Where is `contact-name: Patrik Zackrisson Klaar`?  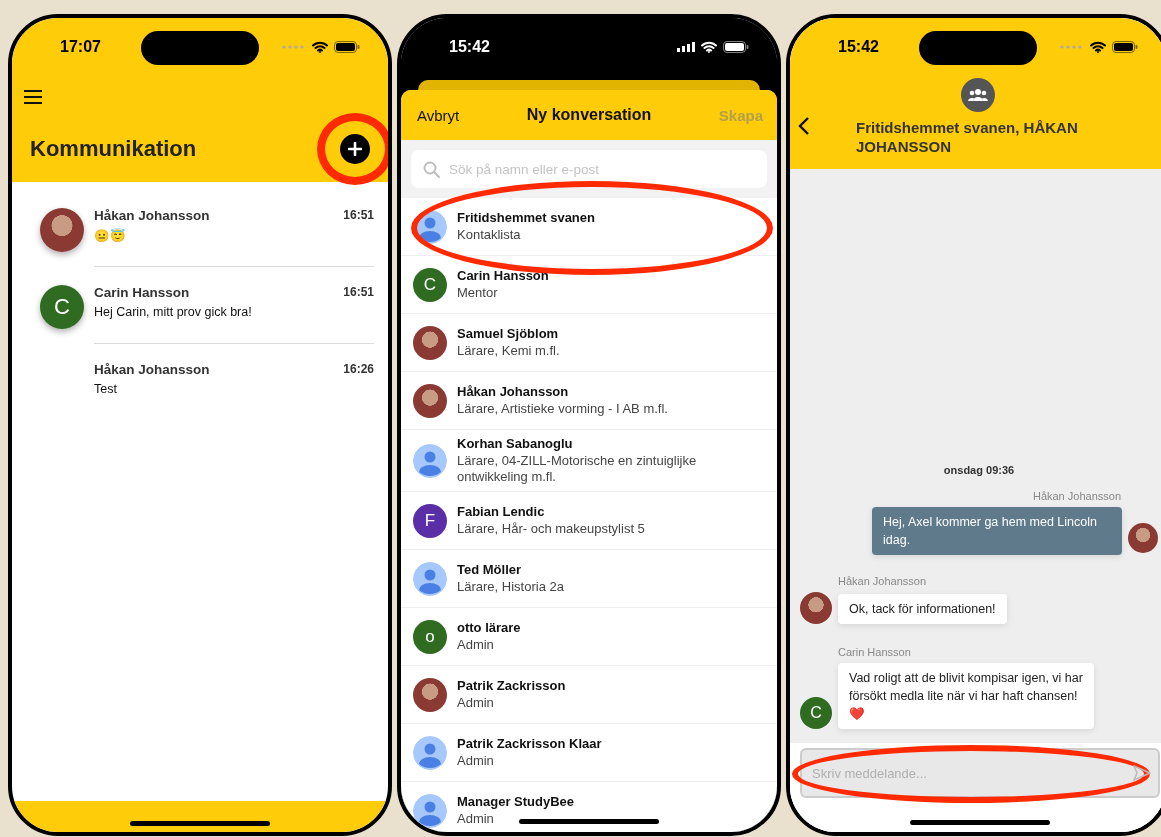
contact-name: Patrik Zackrisson Klaar is located at coordinates (529, 743).